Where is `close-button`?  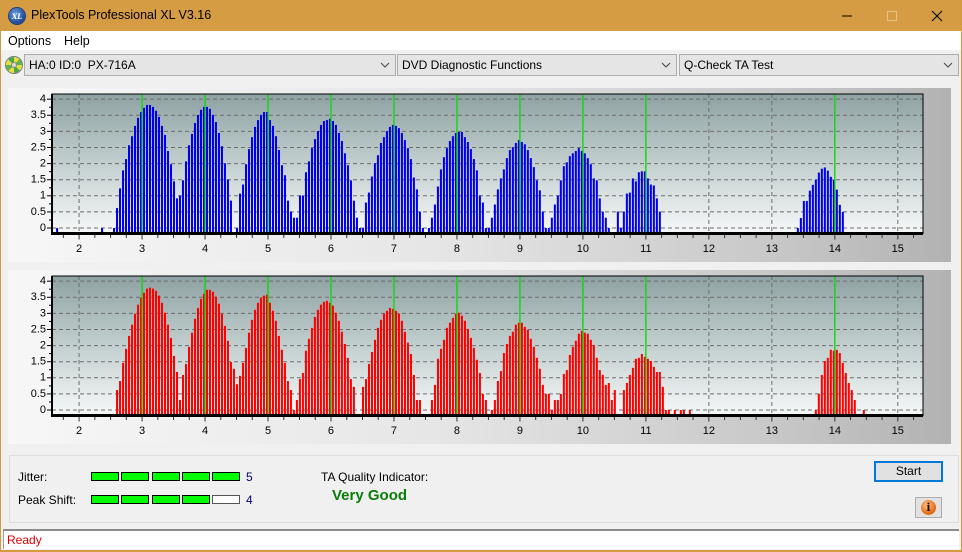
close-button is located at coordinates (937, 15).